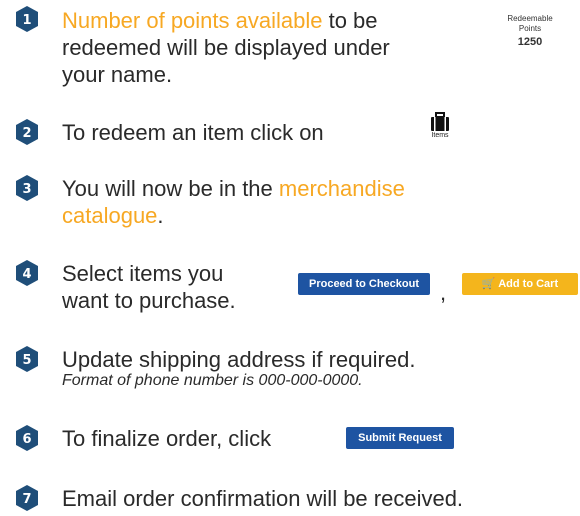 The height and width of the screenshot is (516, 580). I want to click on proceed-to-checkout-button: Proceed to Checkout, so click(364, 284).